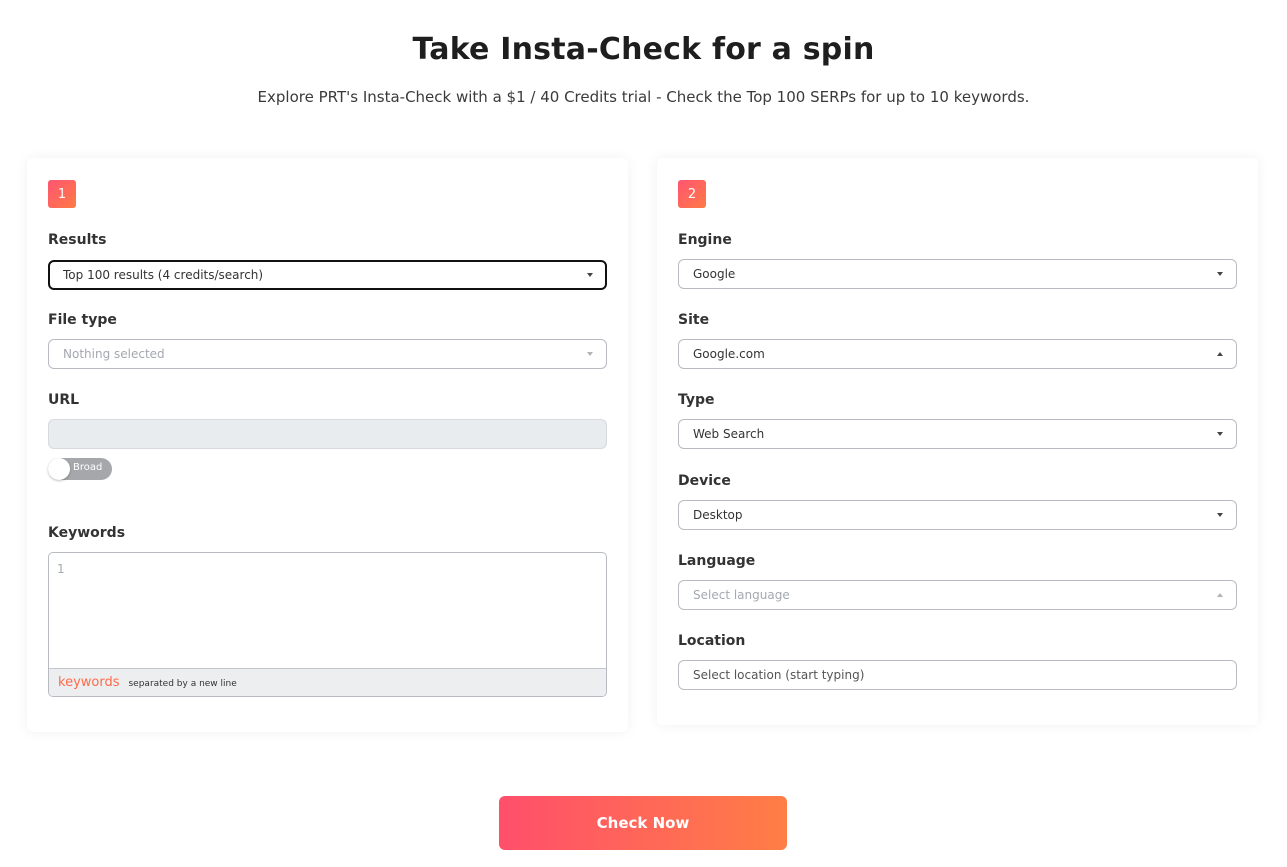  Describe the element at coordinates (712, 641) in the screenshot. I see `location-label: Location` at that location.